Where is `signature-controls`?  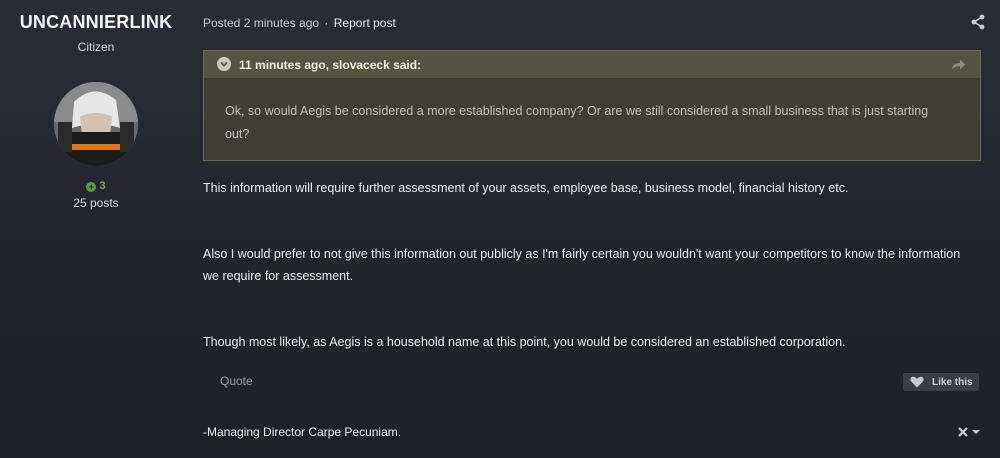 signature-controls is located at coordinates (970, 432).